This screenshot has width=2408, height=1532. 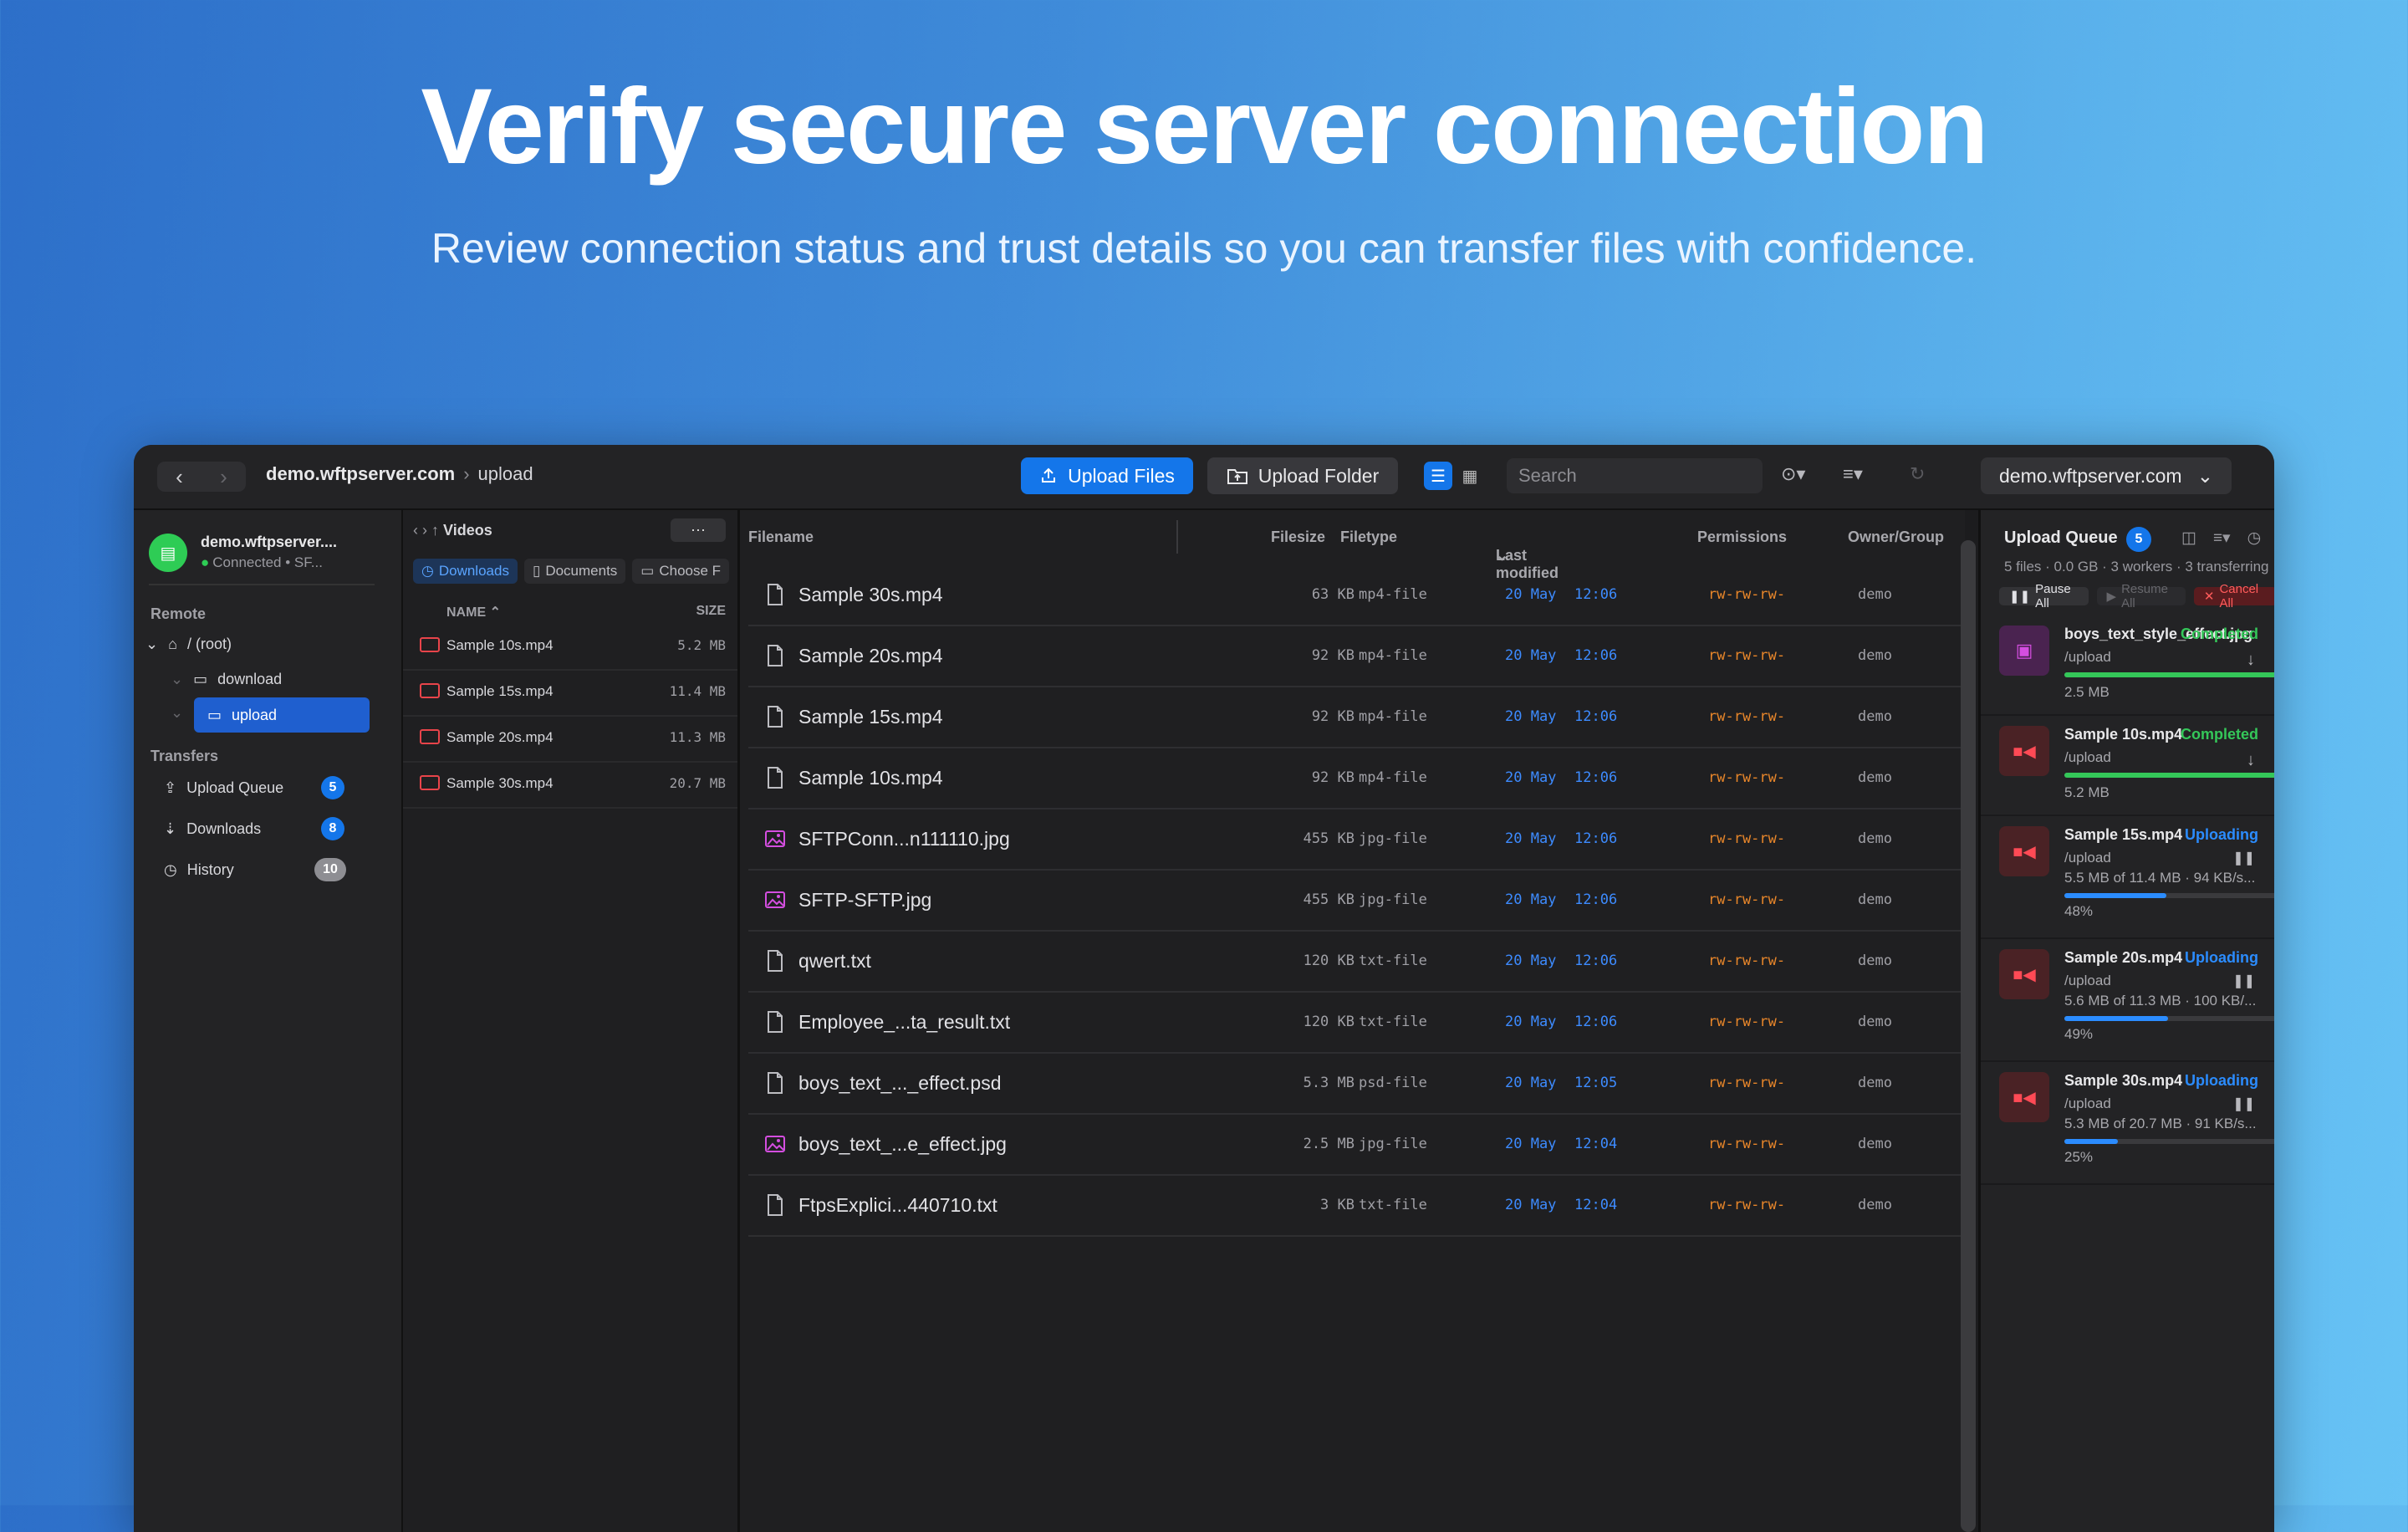 I want to click on file-name: Sample 30s.mp4, so click(x=500, y=783).